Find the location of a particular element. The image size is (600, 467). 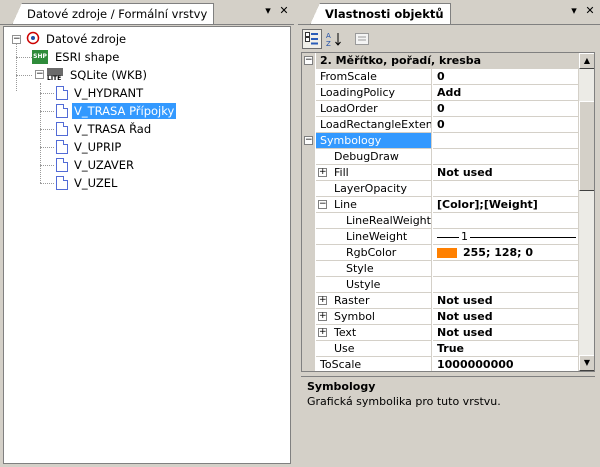

property-row: + Symbol Not used is located at coordinates (441, 317).